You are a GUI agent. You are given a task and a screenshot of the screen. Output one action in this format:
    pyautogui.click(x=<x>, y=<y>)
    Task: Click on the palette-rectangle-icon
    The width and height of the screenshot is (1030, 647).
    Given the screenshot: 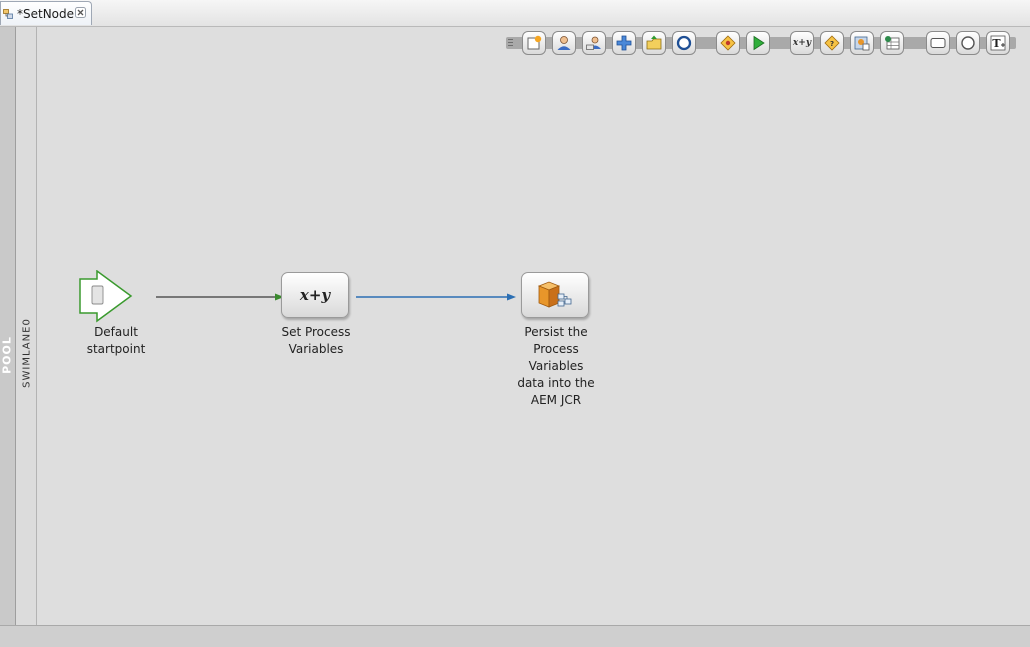 What is the action you would take?
    pyautogui.click(x=938, y=43)
    